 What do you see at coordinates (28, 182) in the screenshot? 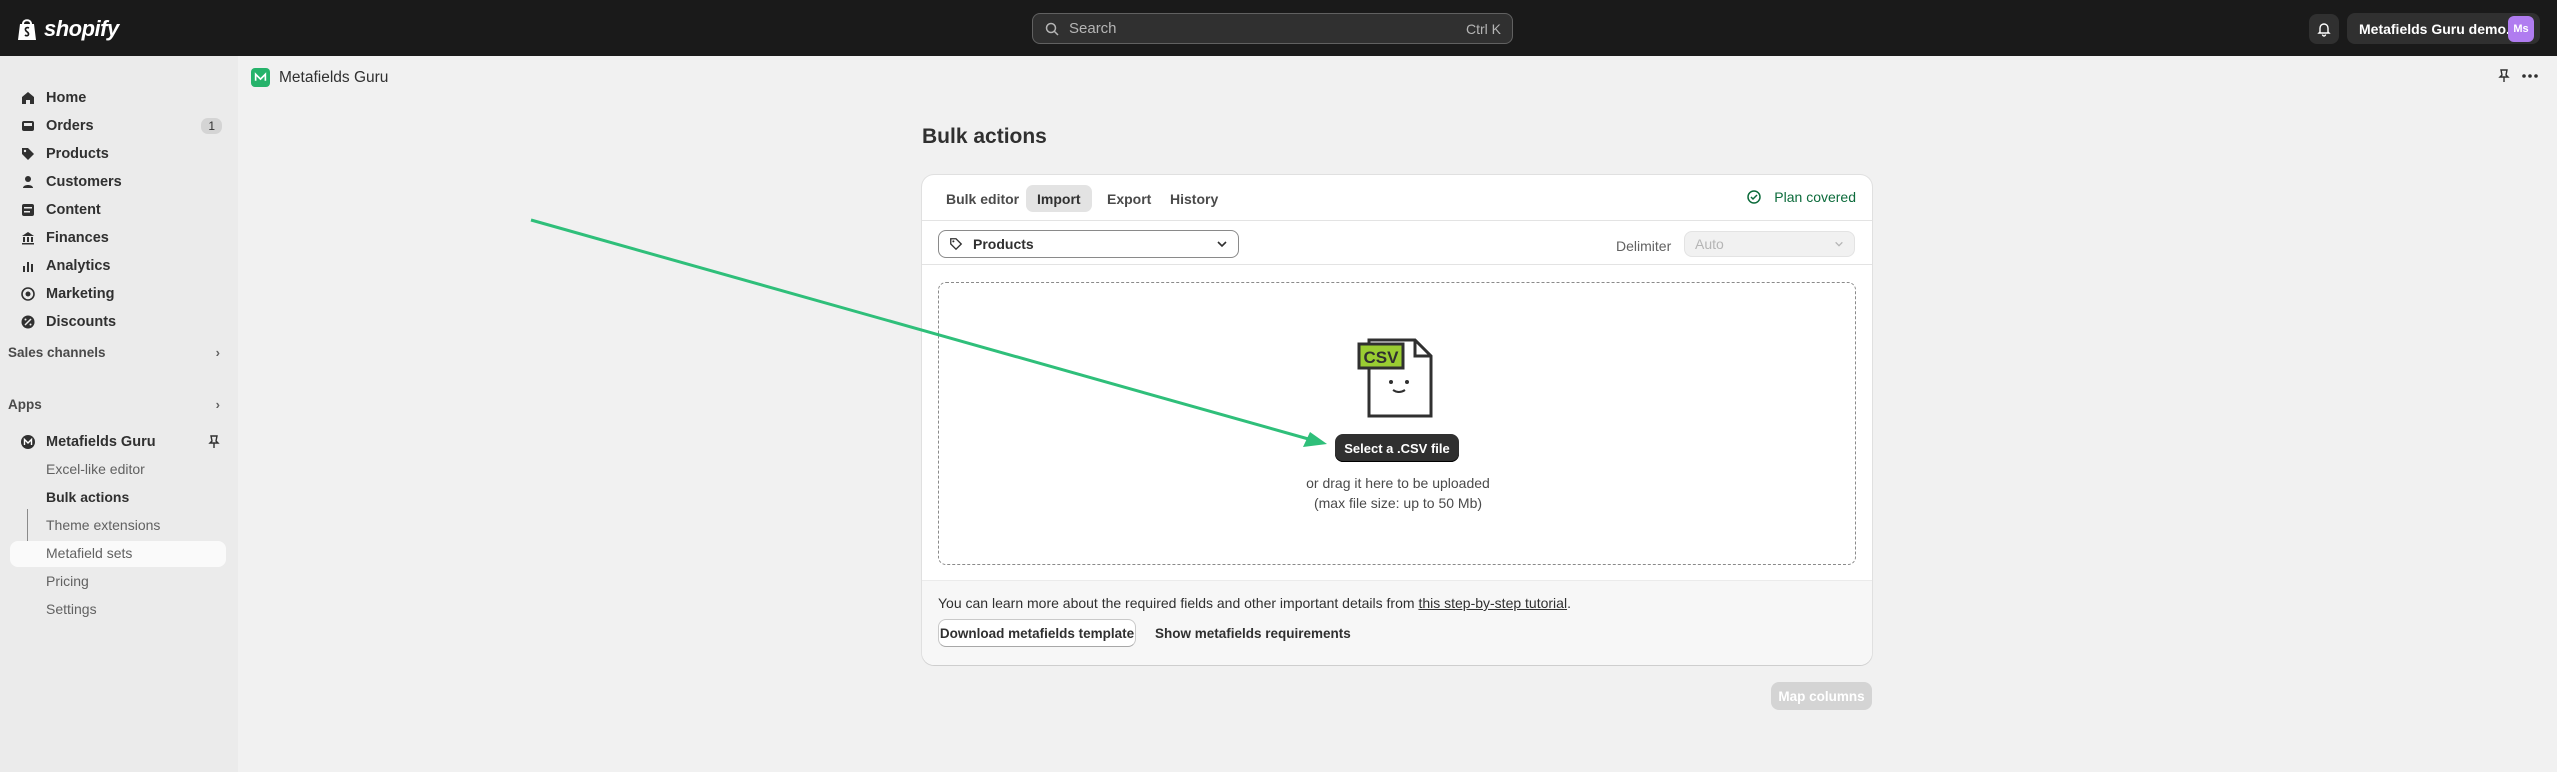
I see `person-icon` at bounding box center [28, 182].